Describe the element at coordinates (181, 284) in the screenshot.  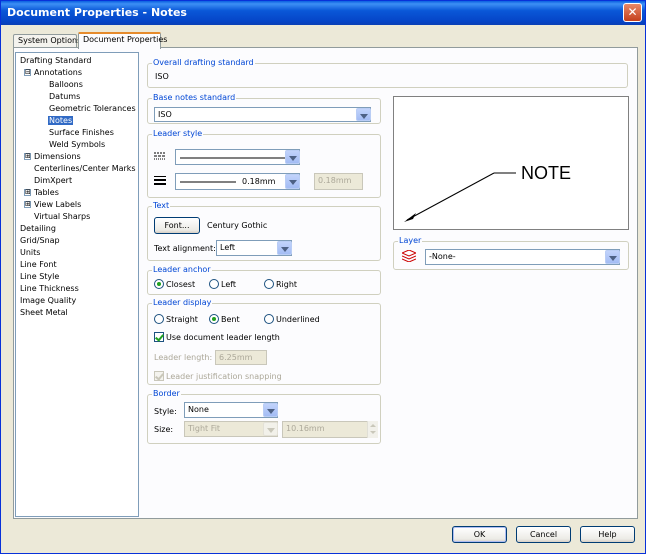
I see `anchor-closest-label: Closest` at that location.